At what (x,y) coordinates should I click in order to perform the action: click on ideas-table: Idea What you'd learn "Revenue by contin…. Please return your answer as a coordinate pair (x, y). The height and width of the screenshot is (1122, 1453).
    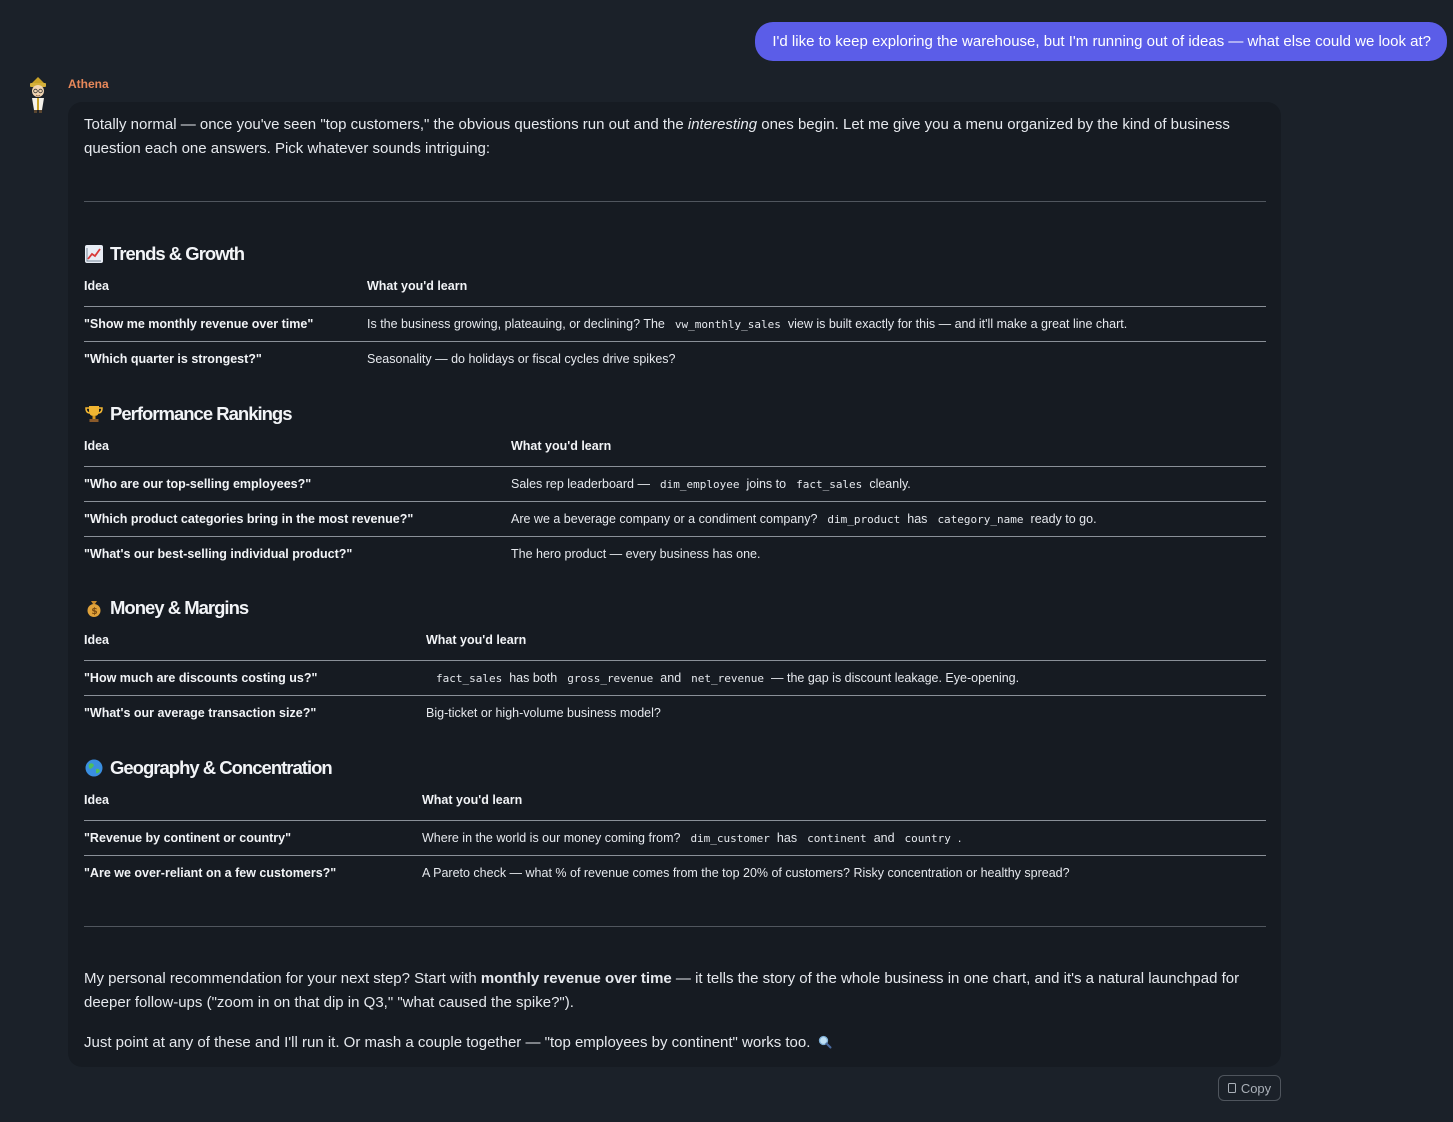
    Looking at the image, I should click on (675, 840).